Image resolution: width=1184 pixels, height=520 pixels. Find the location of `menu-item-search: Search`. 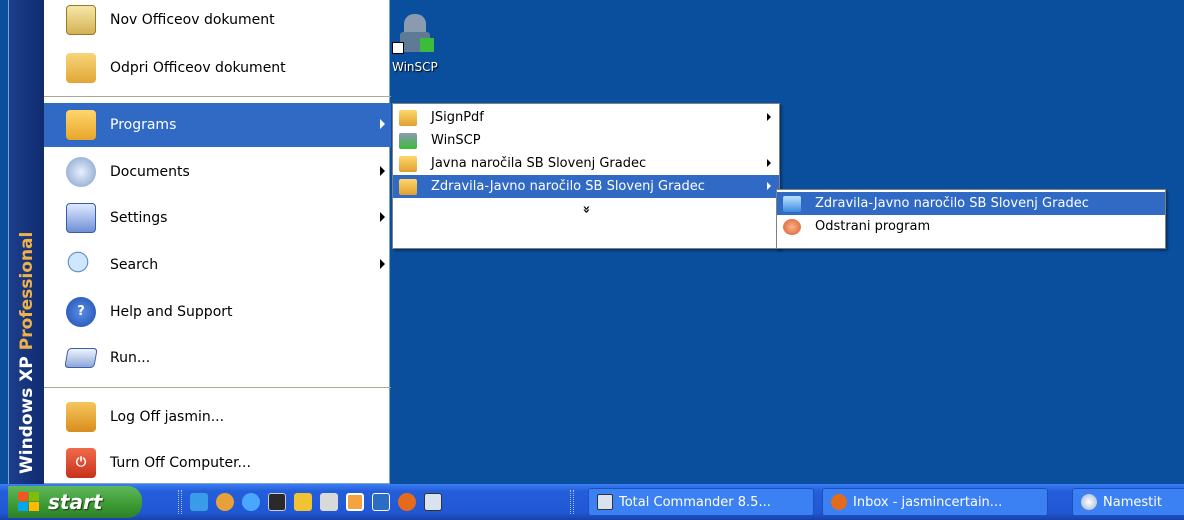

menu-item-search: Search is located at coordinates (217, 265).